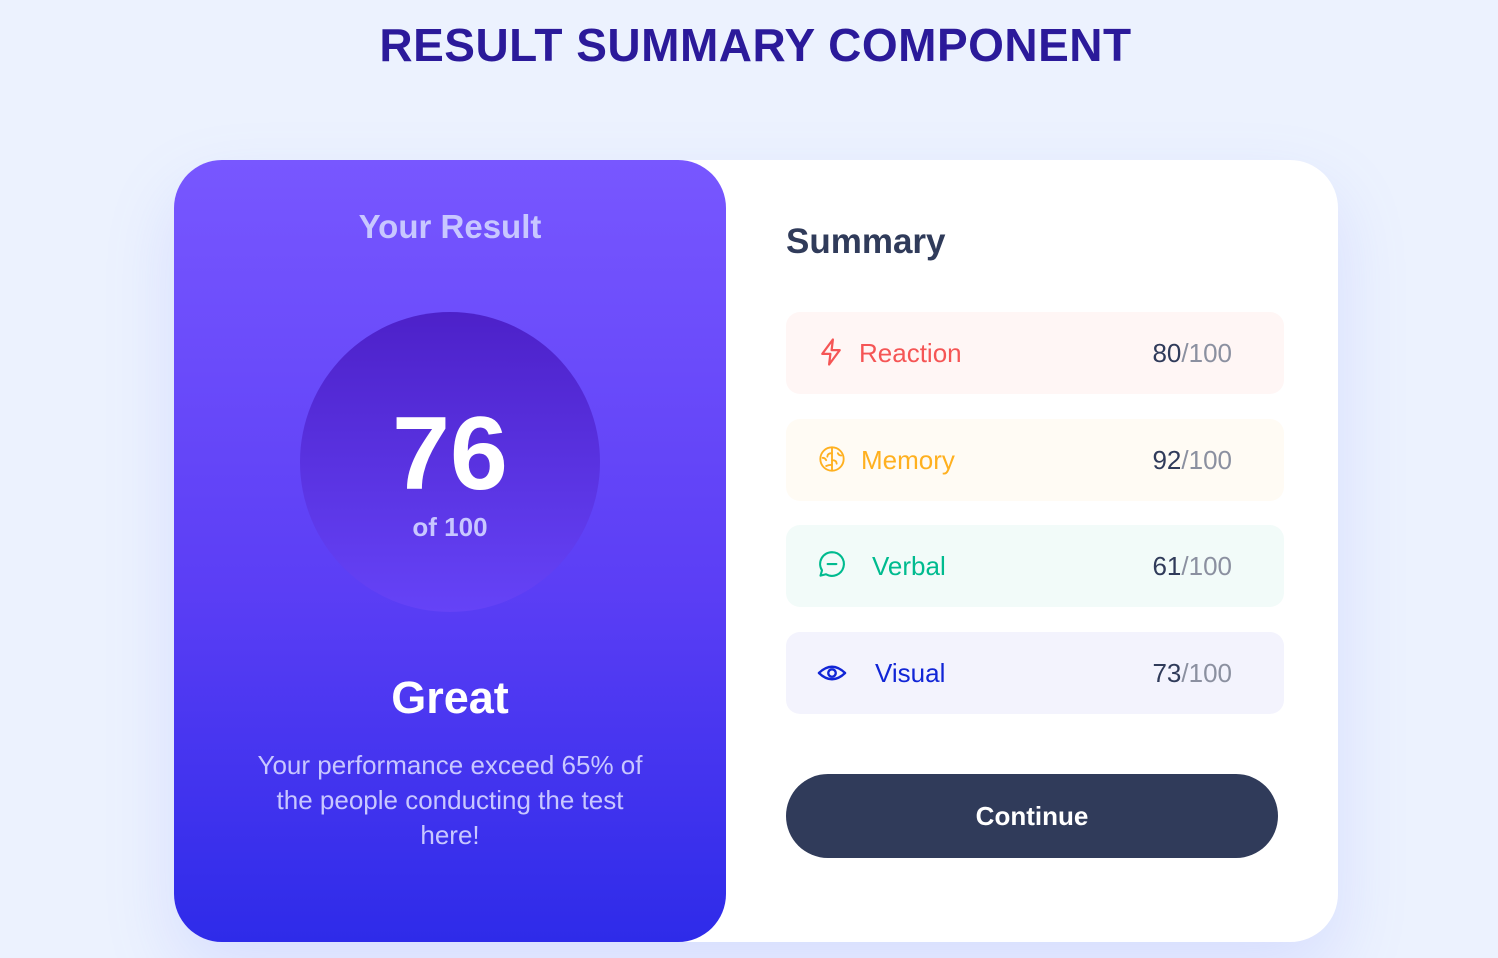 The image size is (1498, 958). Describe the element at coordinates (910, 672) in the screenshot. I see `summary-item-label: Visual` at that location.